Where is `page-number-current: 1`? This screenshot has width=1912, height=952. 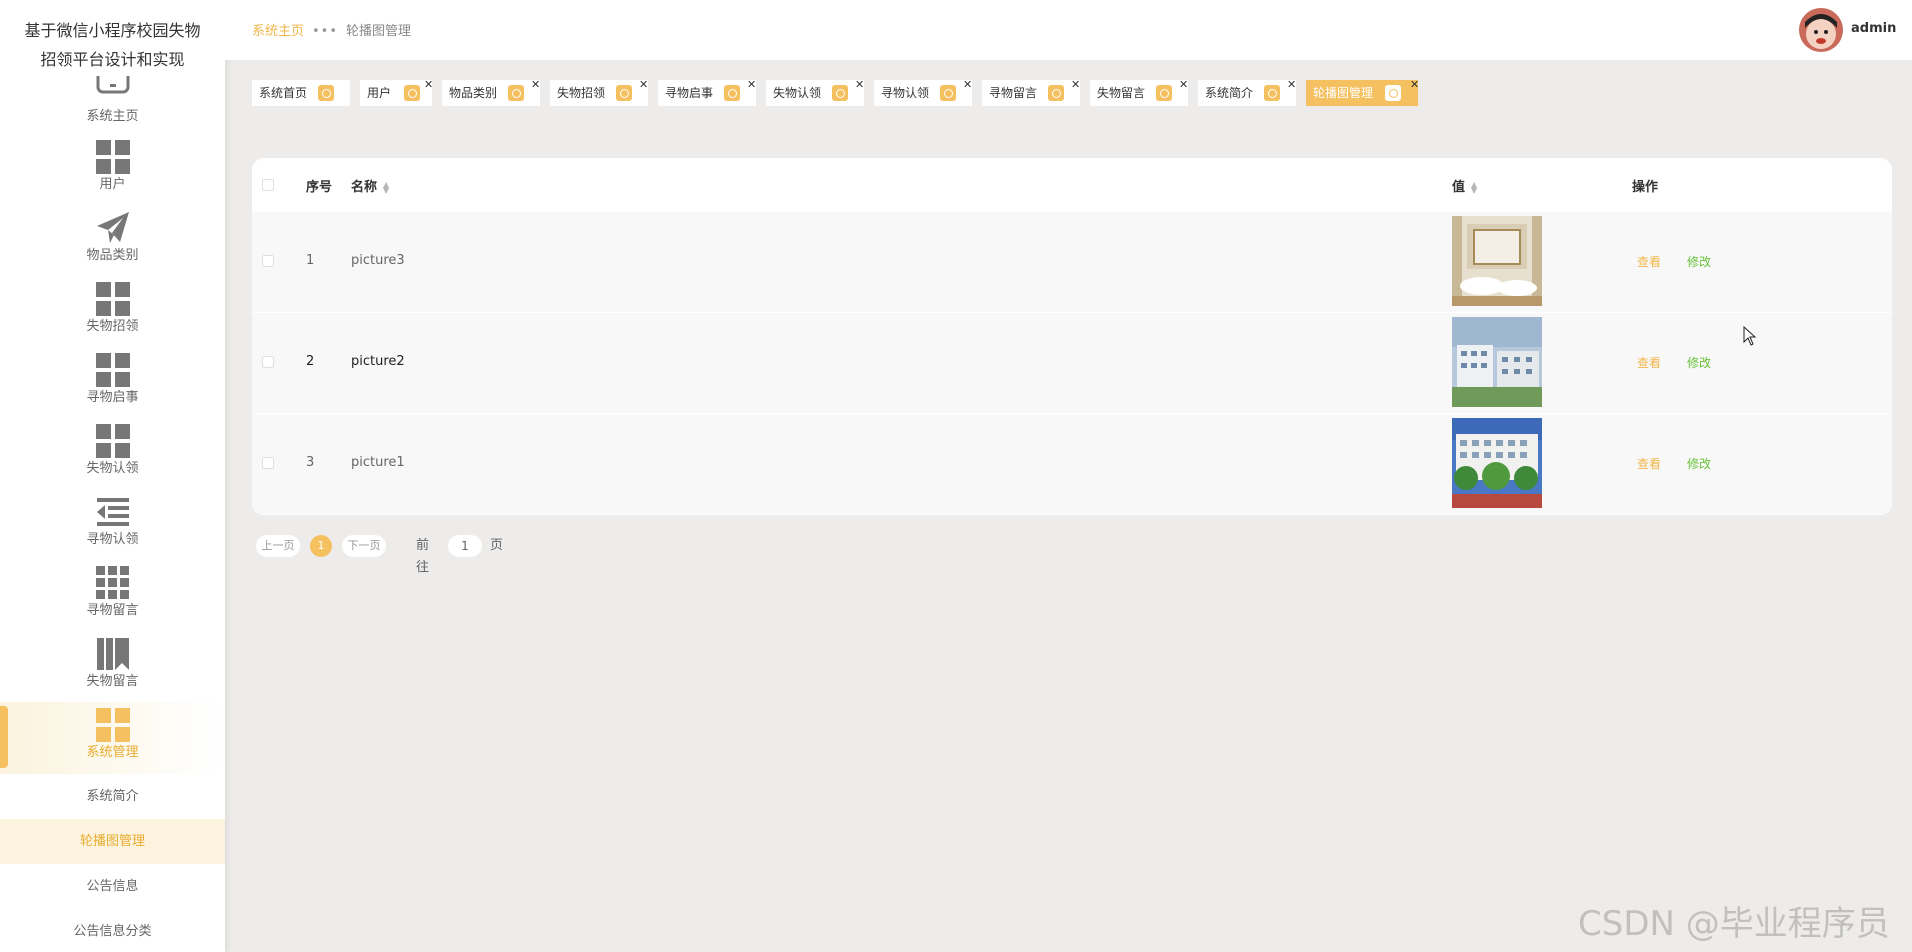 page-number-current: 1 is located at coordinates (321, 546).